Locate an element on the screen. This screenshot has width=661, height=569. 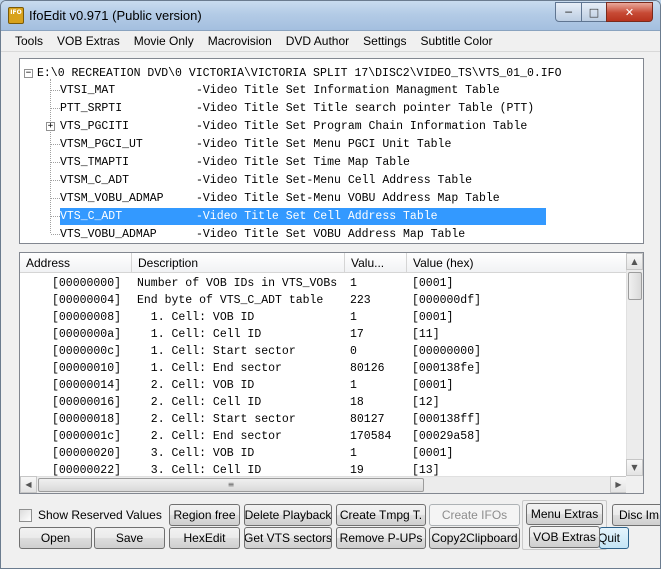
maximize-icon: □ is located at coordinates (594, 12).